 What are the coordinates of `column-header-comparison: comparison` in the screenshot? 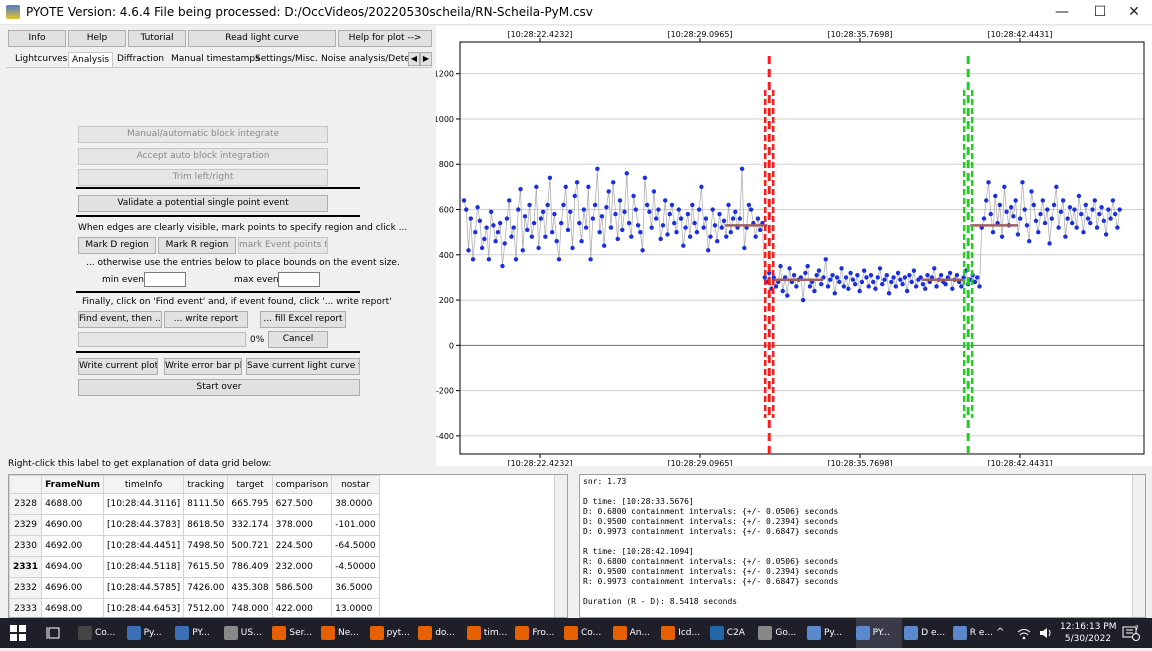 It's located at (302, 484).